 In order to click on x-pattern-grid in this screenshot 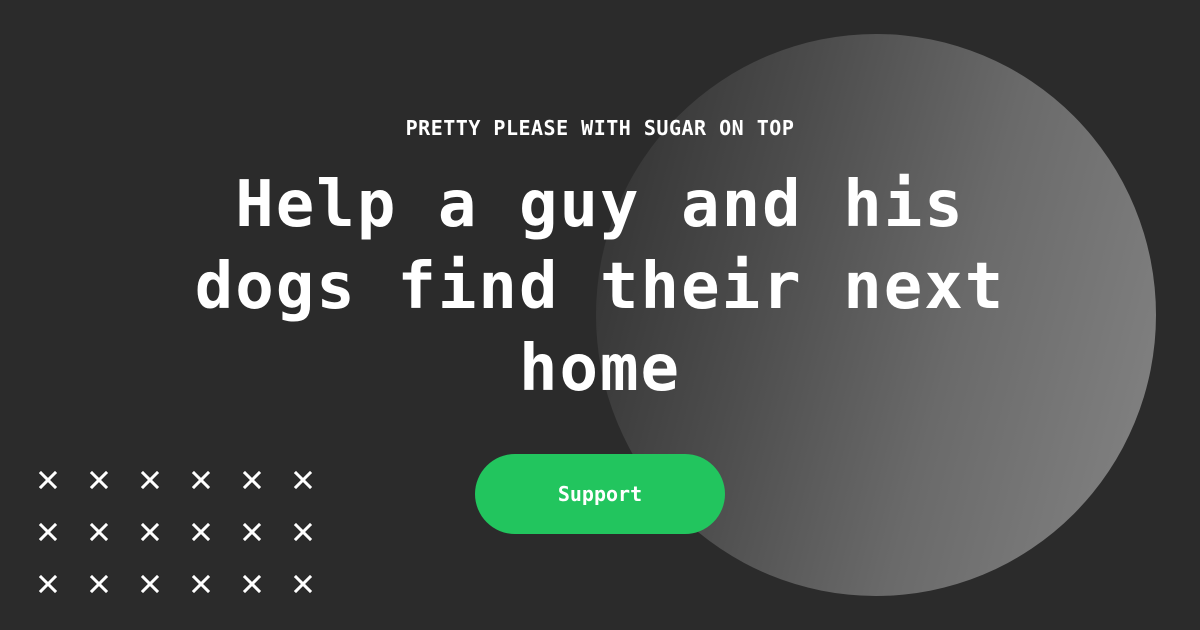, I will do `click(180, 537)`.